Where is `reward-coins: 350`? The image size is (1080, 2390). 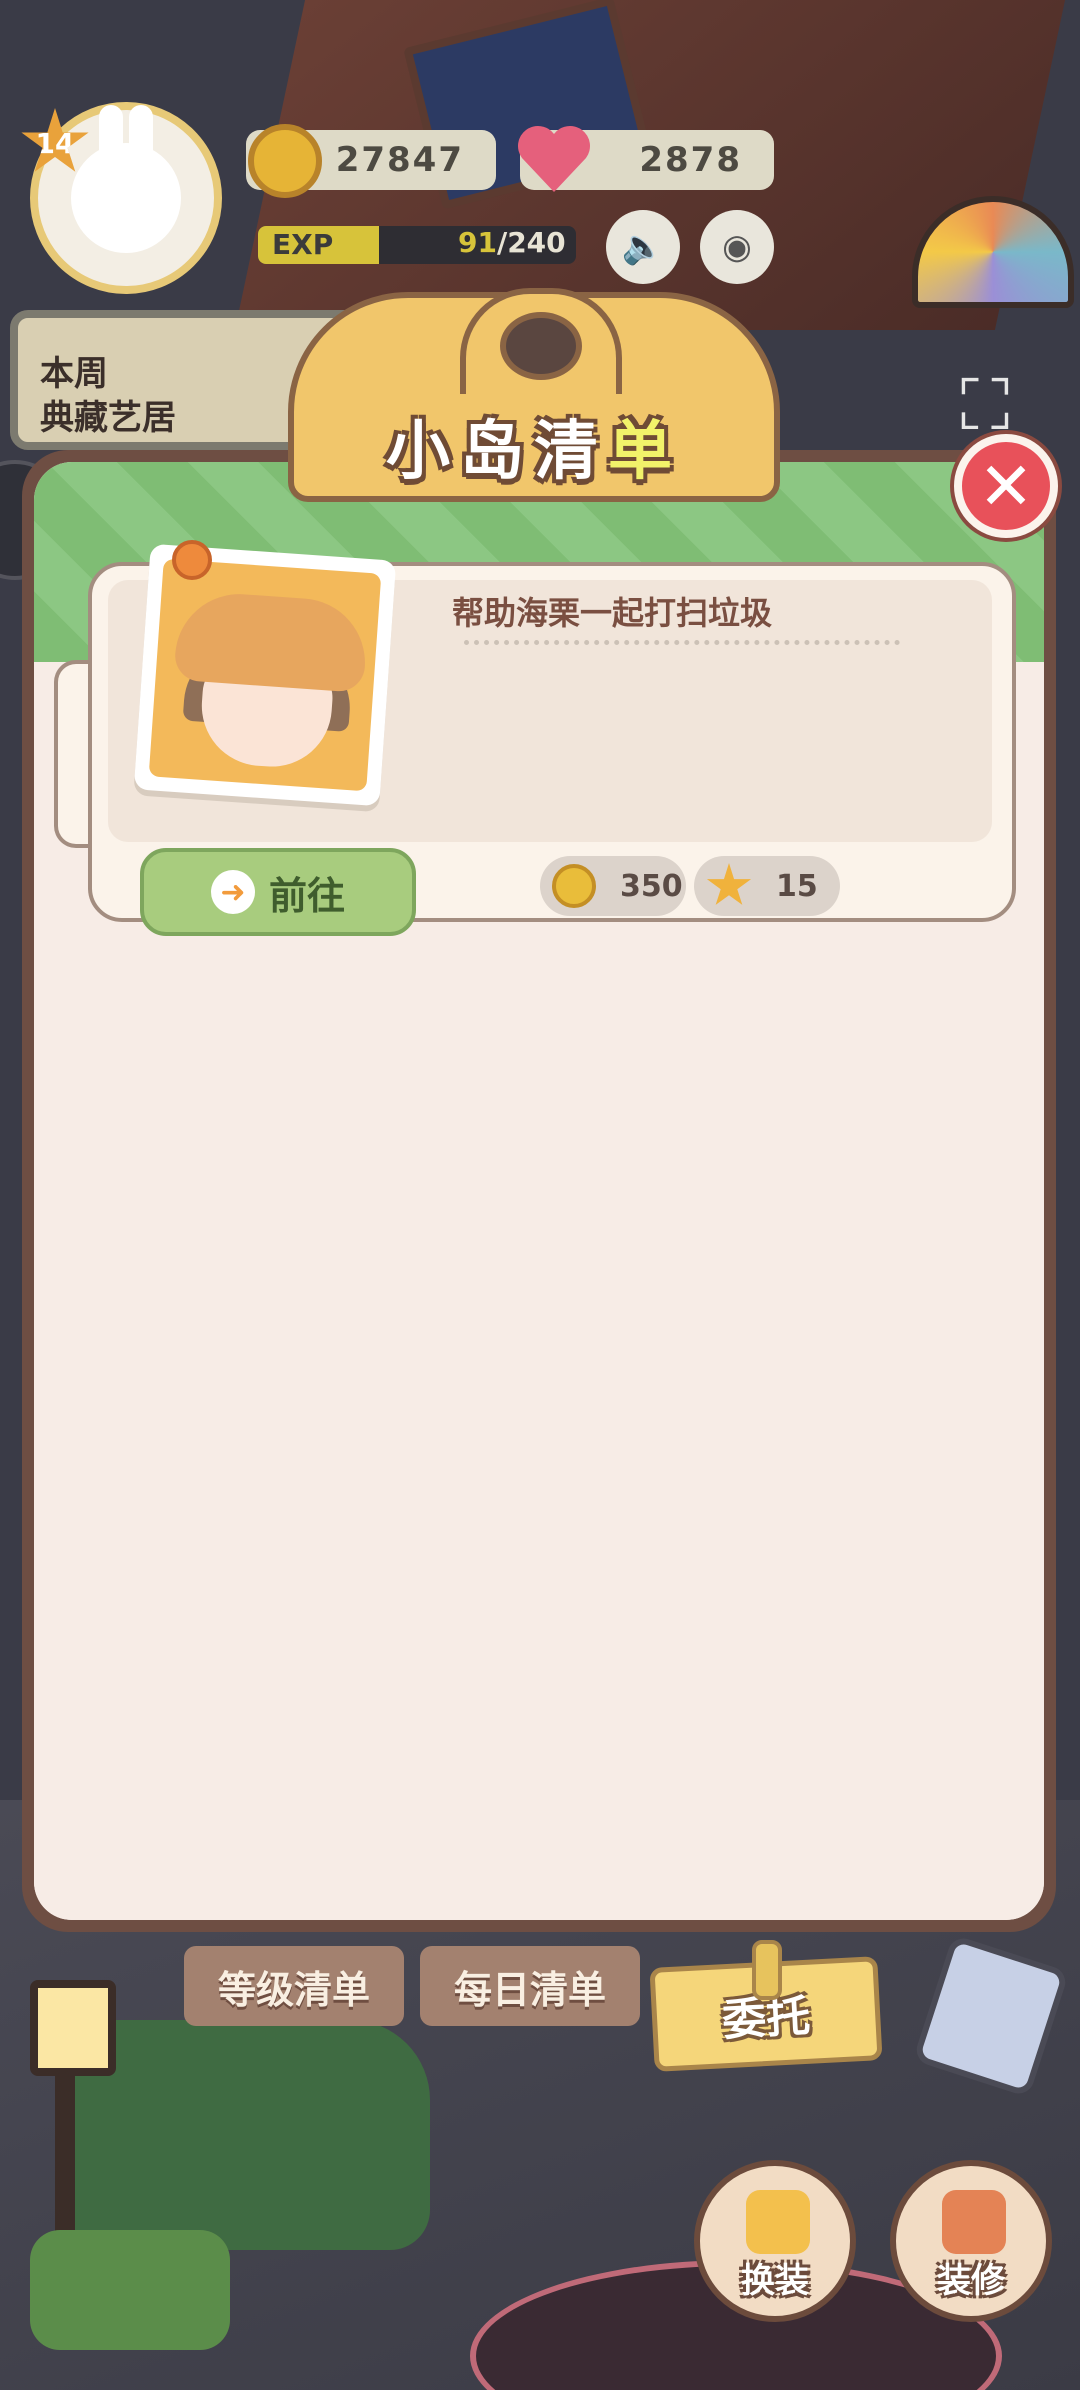 reward-coins: 350 is located at coordinates (613, 886).